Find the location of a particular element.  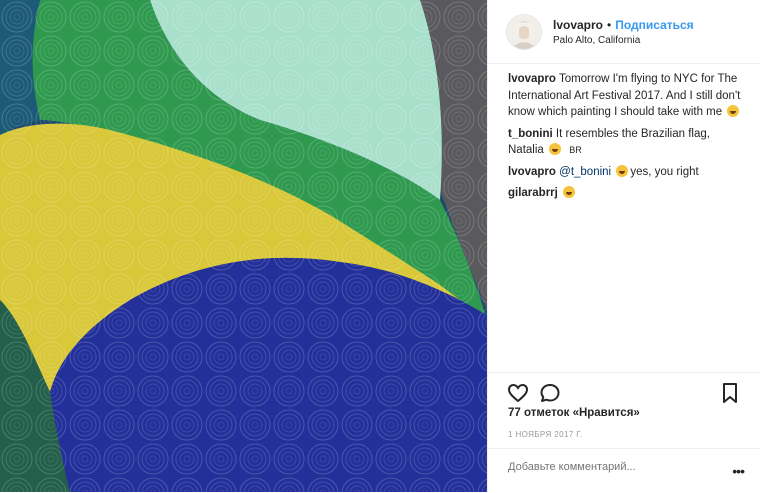

action-bar is located at coordinates (624, 391).